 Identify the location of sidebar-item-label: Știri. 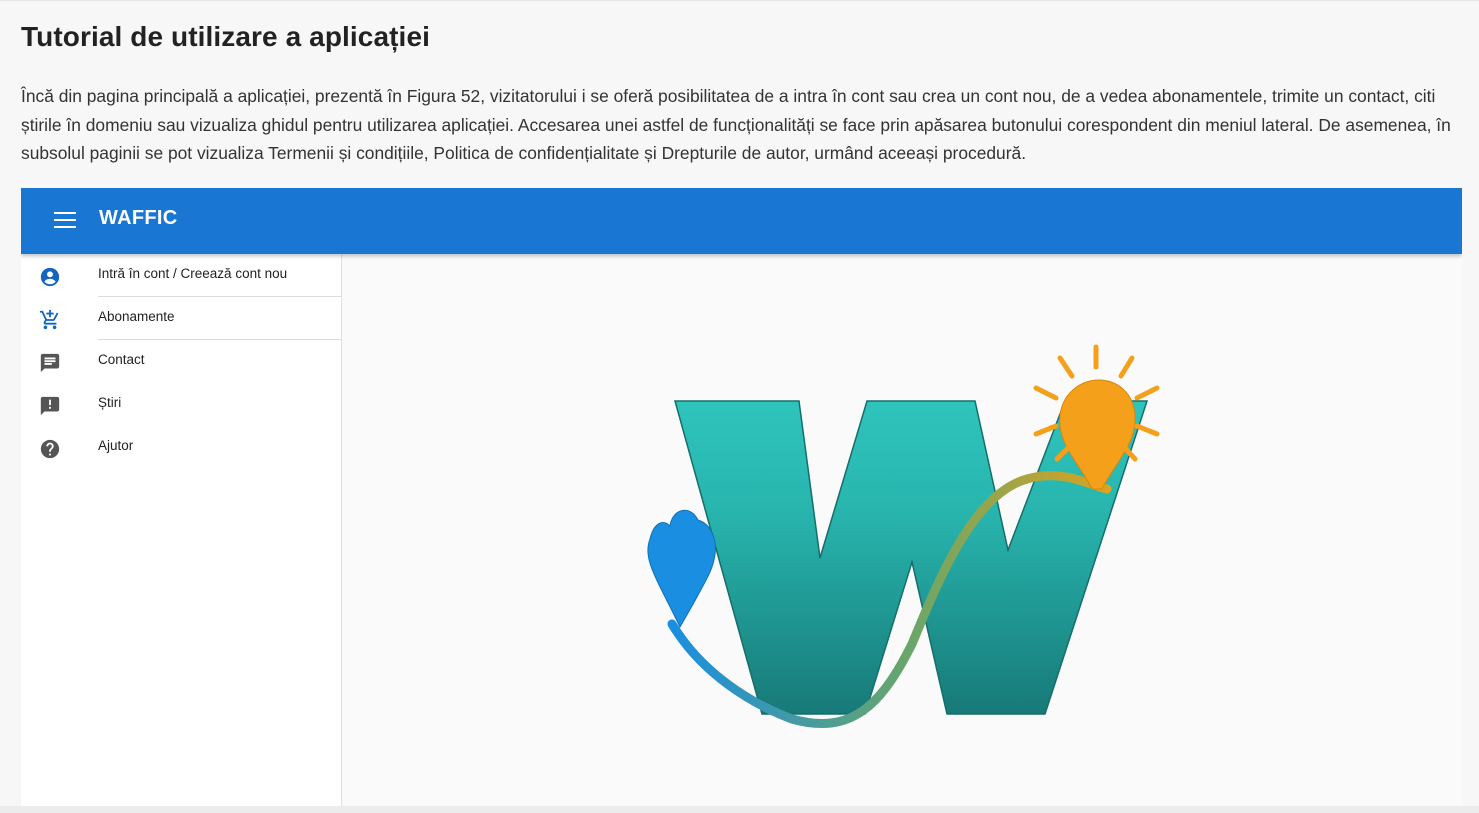
(110, 402).